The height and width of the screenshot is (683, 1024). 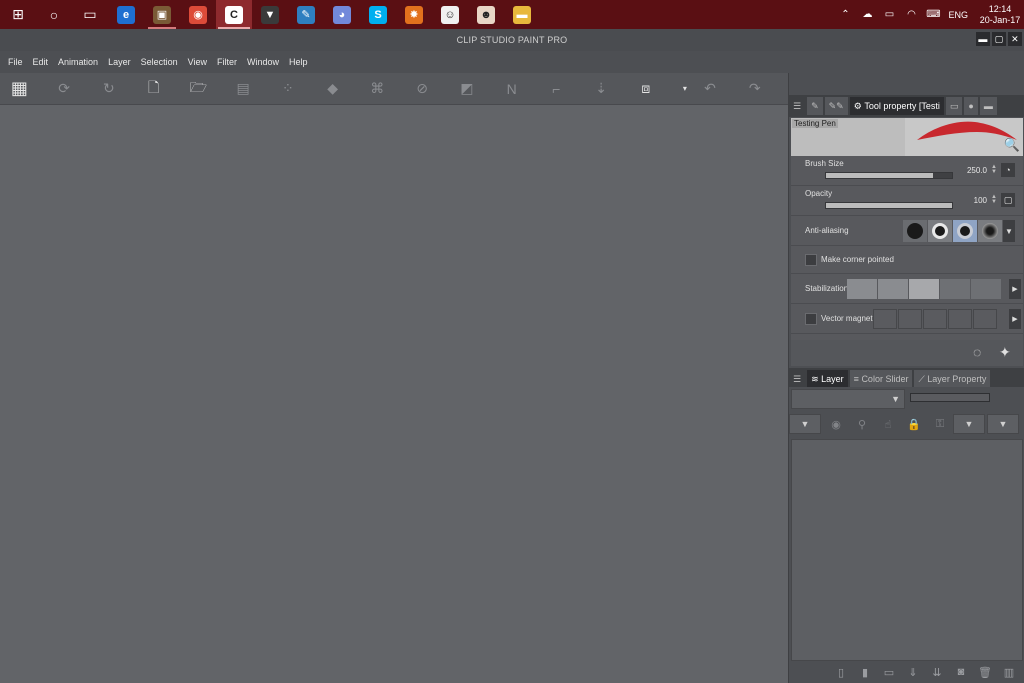 I want to click on taskbar-button: ◉, so click(x=198, y=14).